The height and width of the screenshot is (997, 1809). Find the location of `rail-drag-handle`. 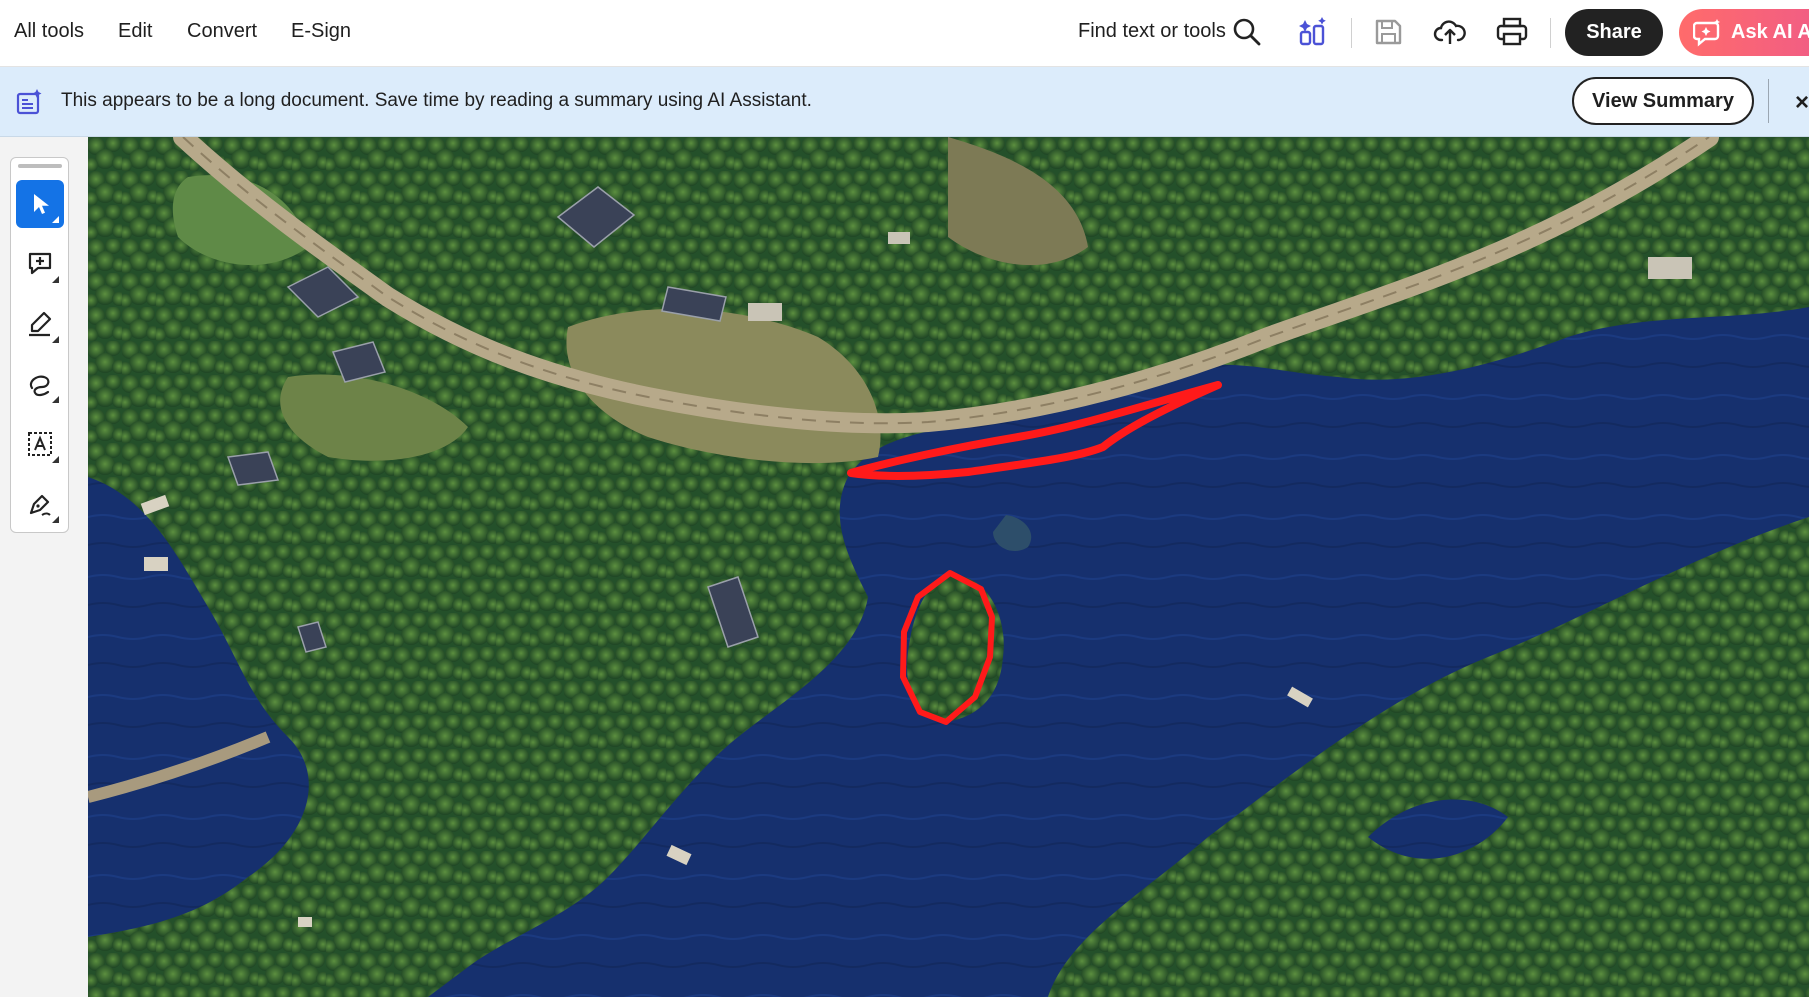

rail-drag-handle is located at coordinates (40, 166).